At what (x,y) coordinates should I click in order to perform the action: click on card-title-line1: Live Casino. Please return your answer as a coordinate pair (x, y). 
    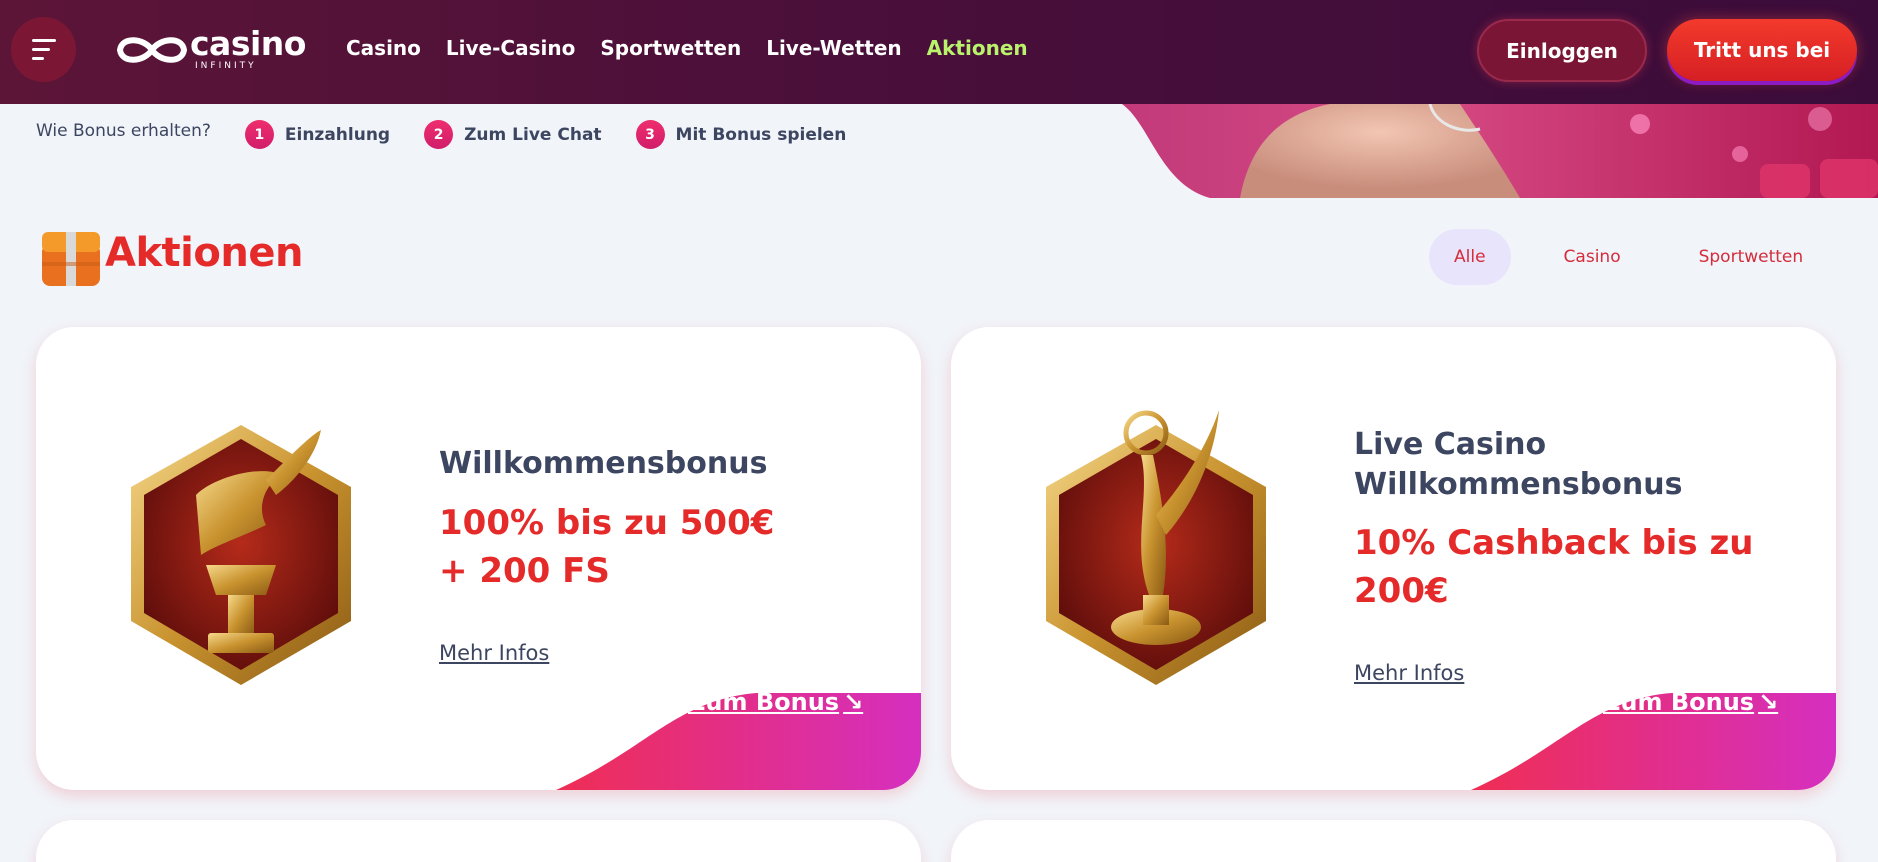
    Looking at the image, I should click on (1450, 444).